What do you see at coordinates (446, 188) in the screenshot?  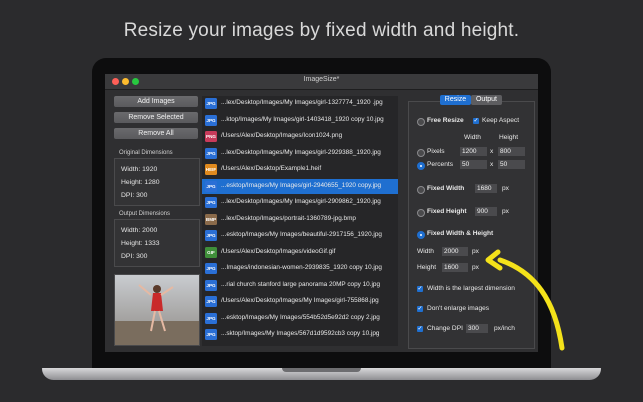 I see `fixed-width-label: Fixed Width` at bounding box center [446, 188].